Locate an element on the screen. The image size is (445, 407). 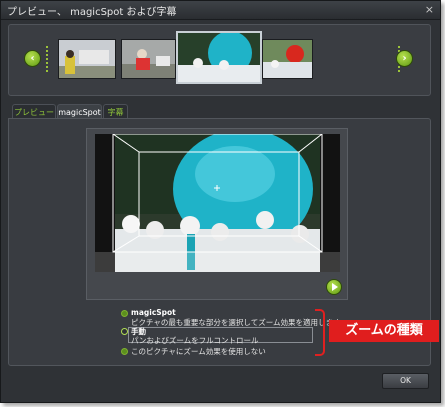
thumbnail-2-image is located at coordinates (148, 59).